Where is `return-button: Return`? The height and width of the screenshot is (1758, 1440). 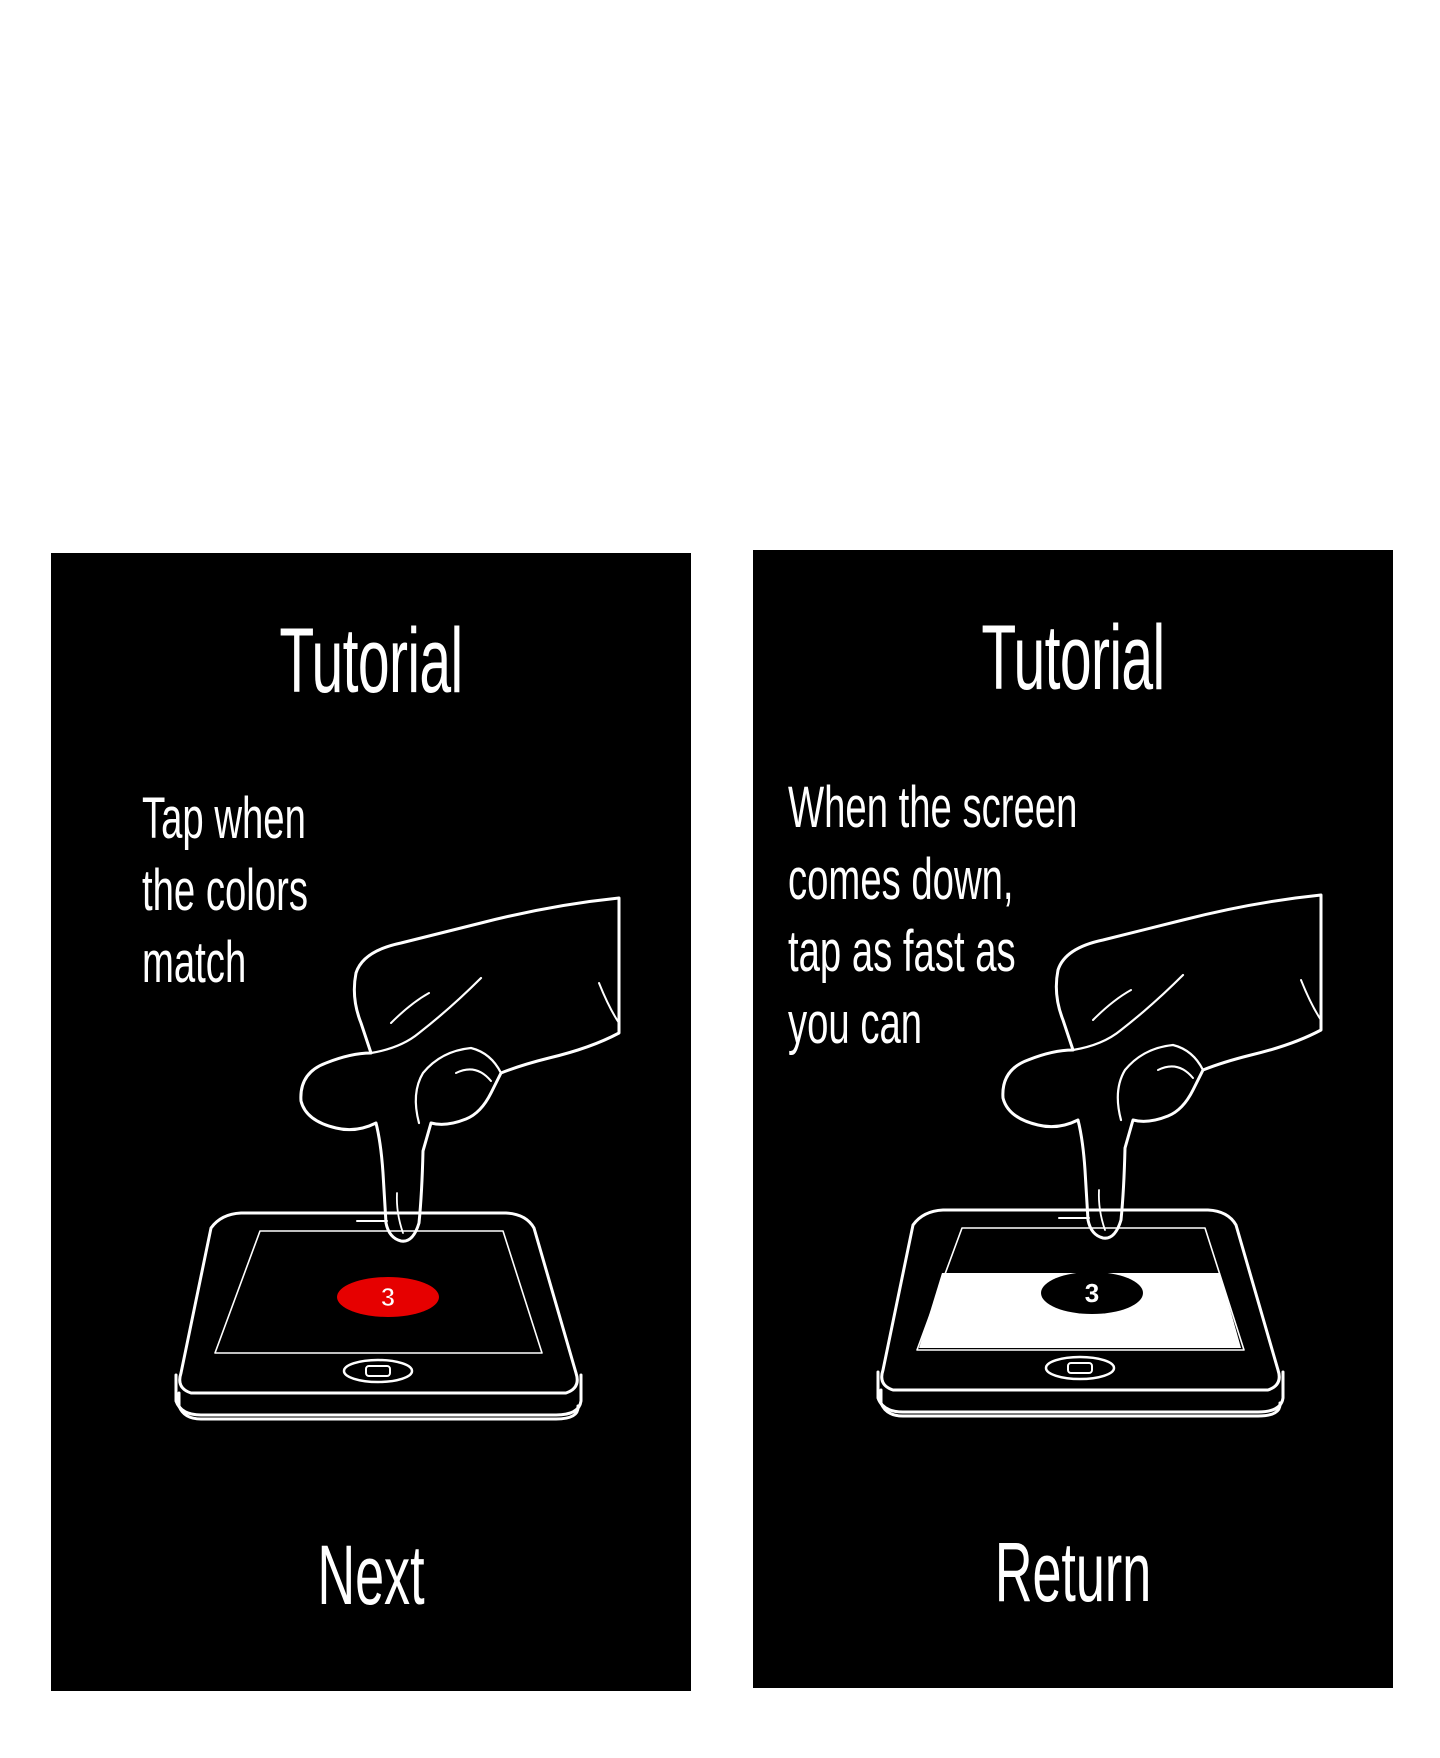
return-button: Return is located at coordinates (1073, 1572).